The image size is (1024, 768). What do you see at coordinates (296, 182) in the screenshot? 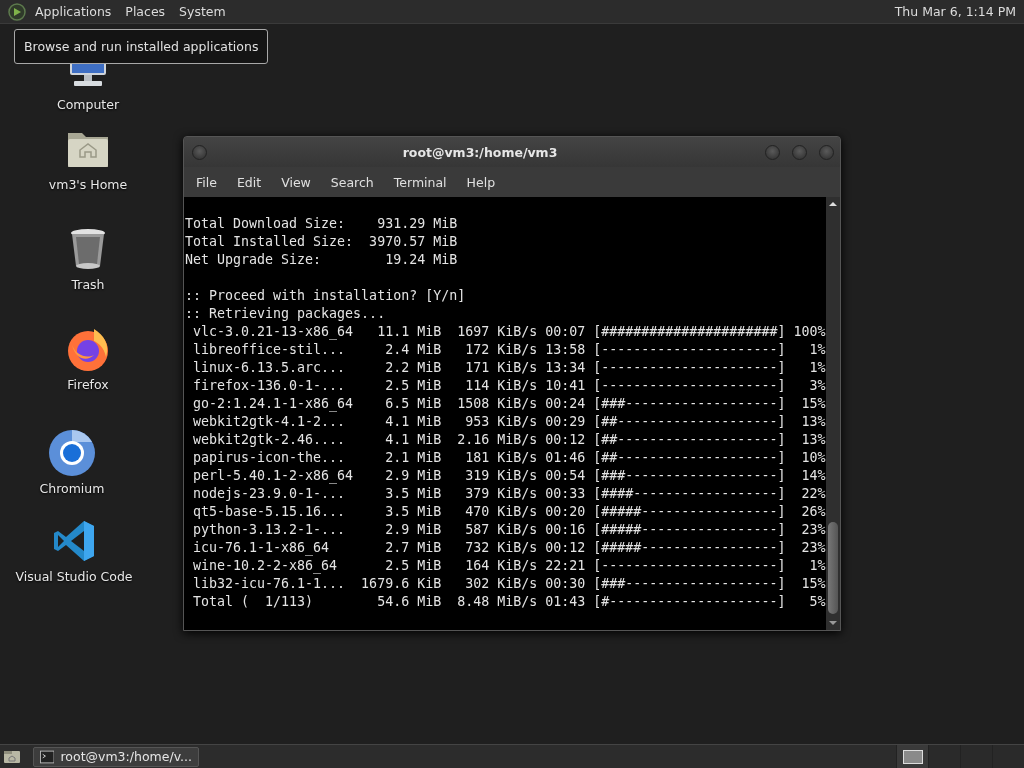
I see `menu-item: View` at bounding box center [296, 182].